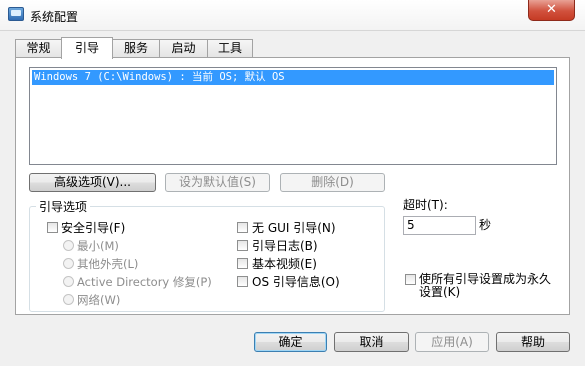 Image resolution: width=585 pixels, height=366 pixels. Describe the element at coordinates (296, 282) in the screenshot. I see `os-boot-info-label: OS 引导信息(O)` at that location.